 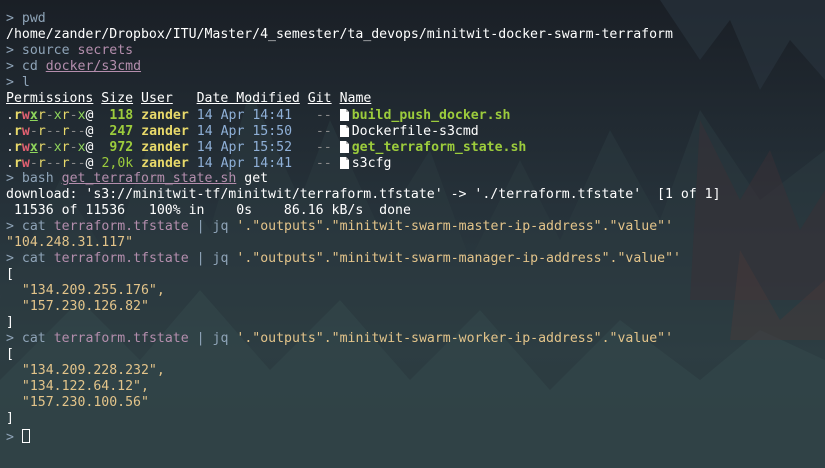 I want to click on file-date: 14 Apr 15:52, so click(x=244, y=147).